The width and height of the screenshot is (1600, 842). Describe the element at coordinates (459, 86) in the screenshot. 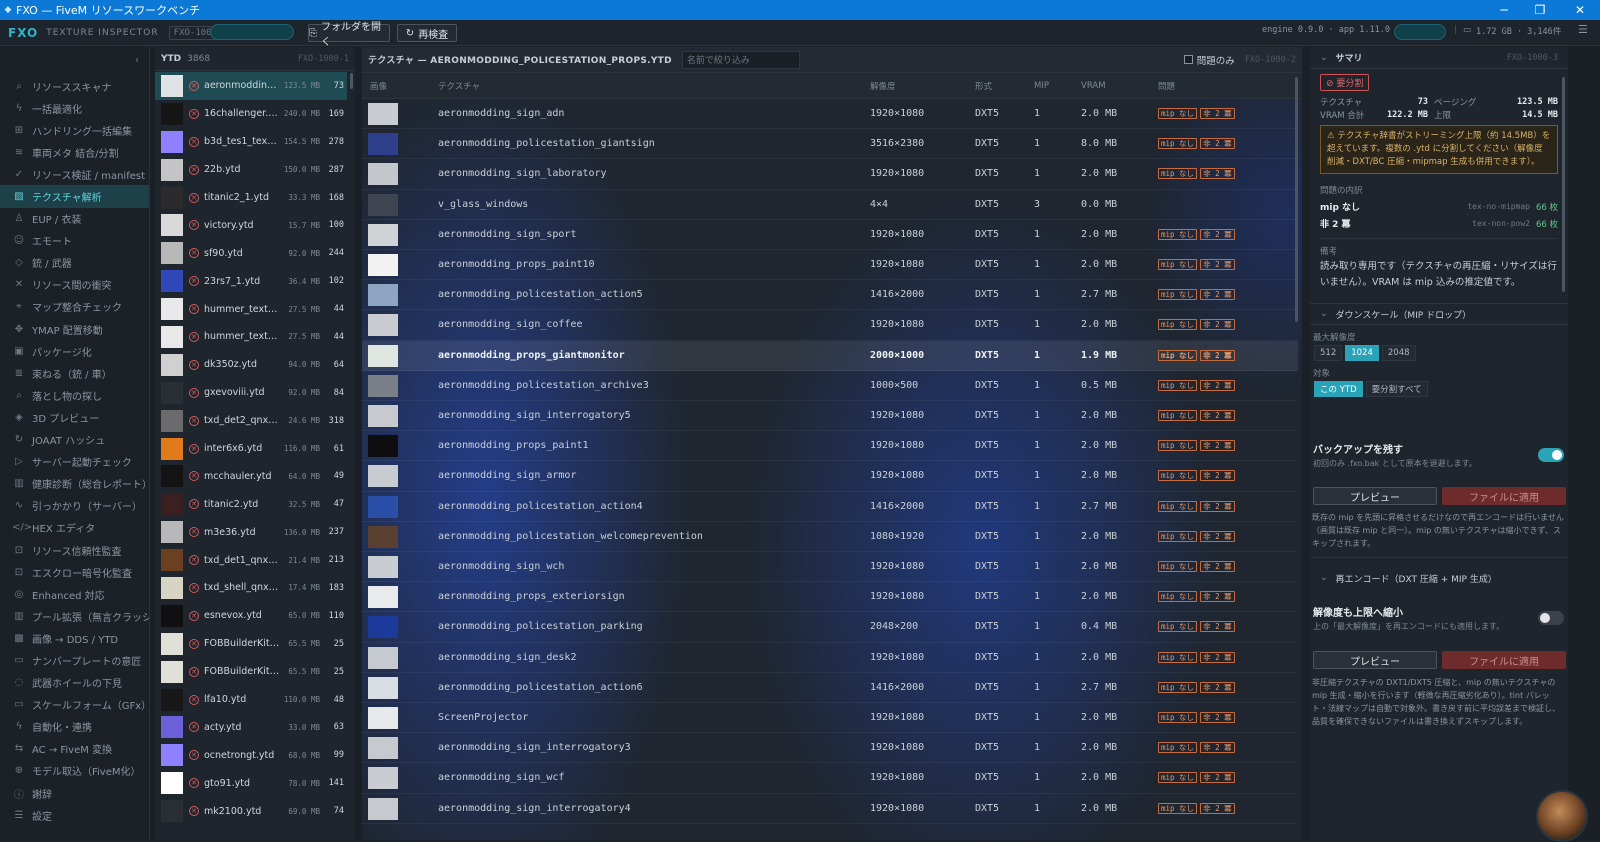

I see `col-texture: テクスチャ` at that location.